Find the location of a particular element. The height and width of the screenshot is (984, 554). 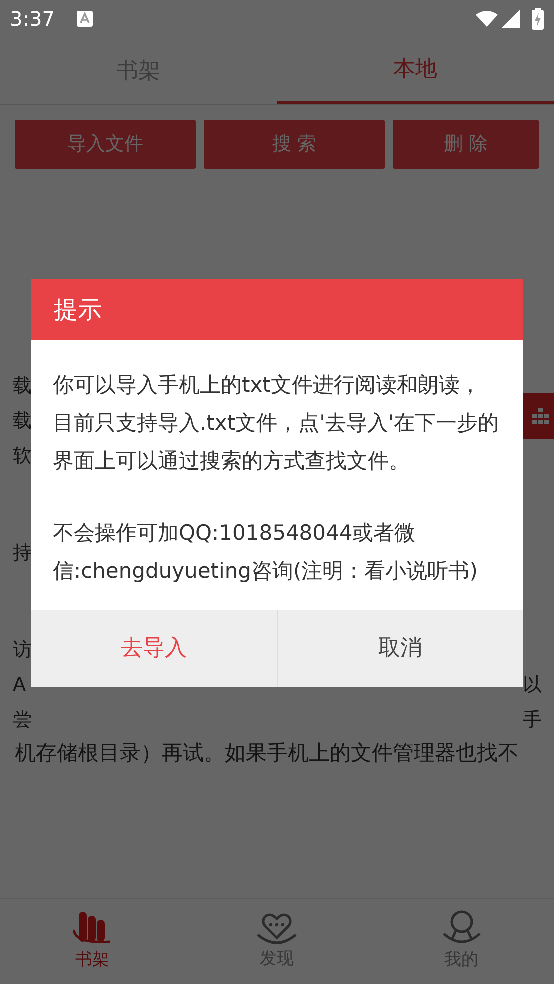

tab: 本地 is located at coordinates (415, 71).